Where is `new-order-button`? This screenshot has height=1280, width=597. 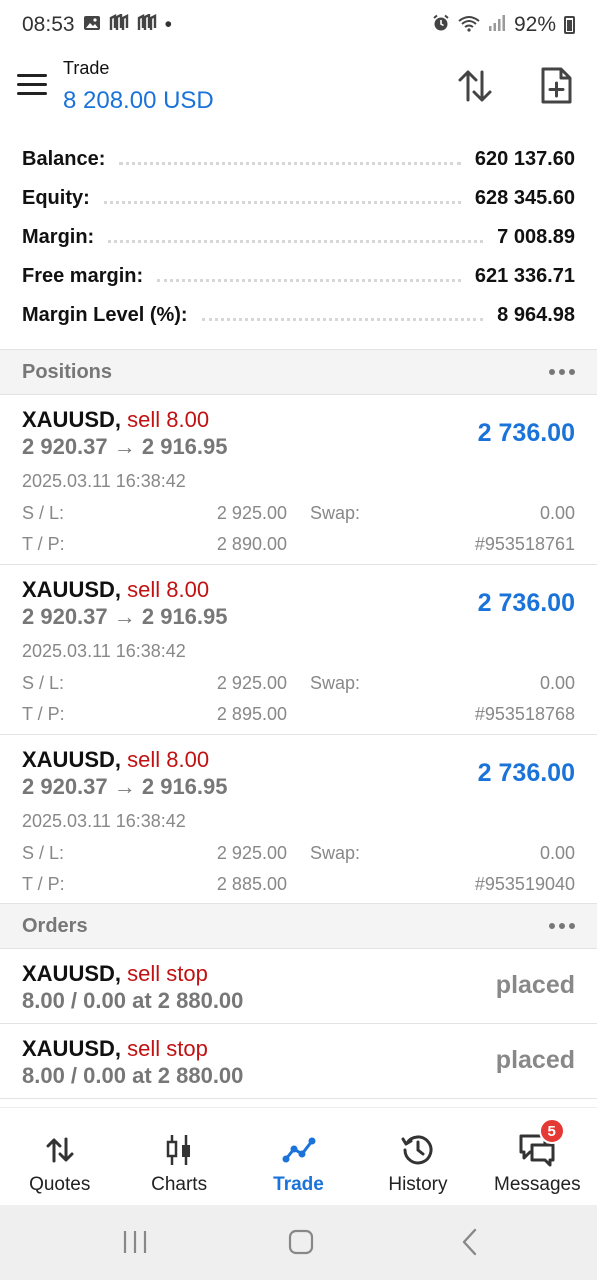 new-order-button is located at coordinates (556, 86).